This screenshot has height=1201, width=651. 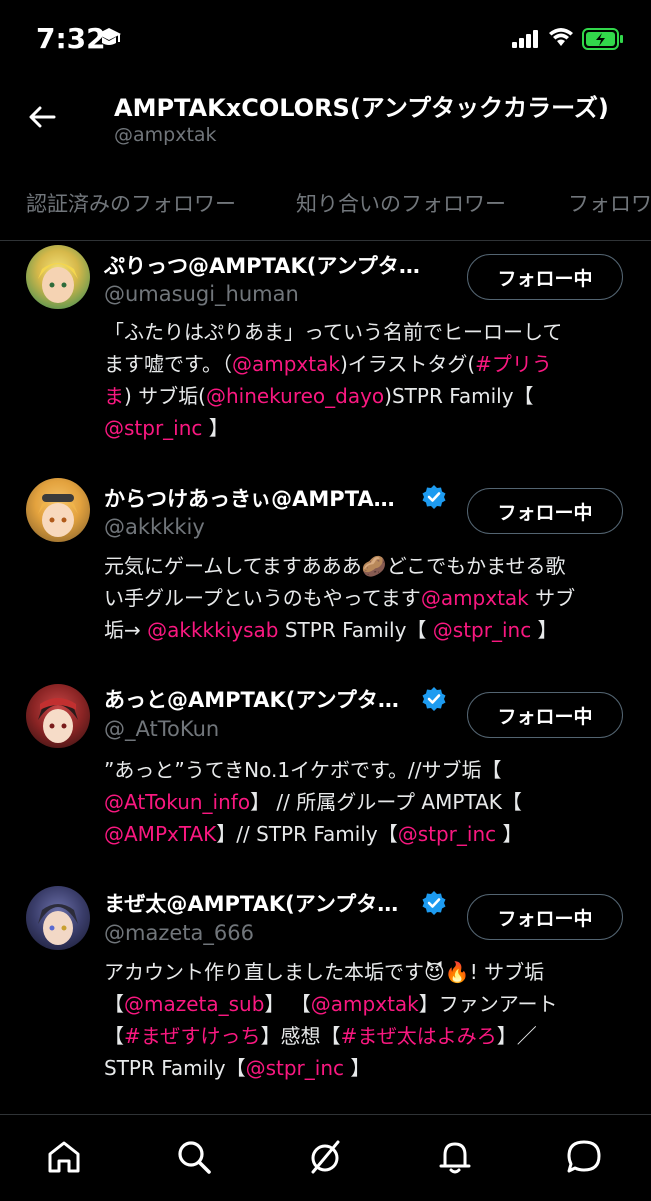 What do you see at coordinates (179, 933) in the screenshot?
I see `user-handle: @mazeta_666` at bounding box center [179, 933].